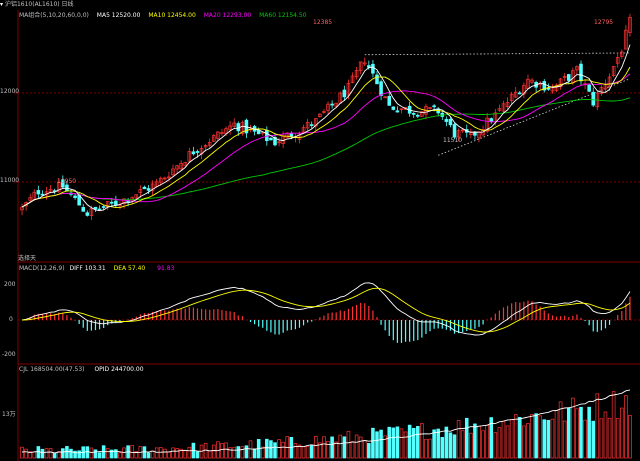  What do you see at coordinates (9, 354) in the screenshot?
I see `macd-tick-m200: -200` at bounding box center [9, 354].